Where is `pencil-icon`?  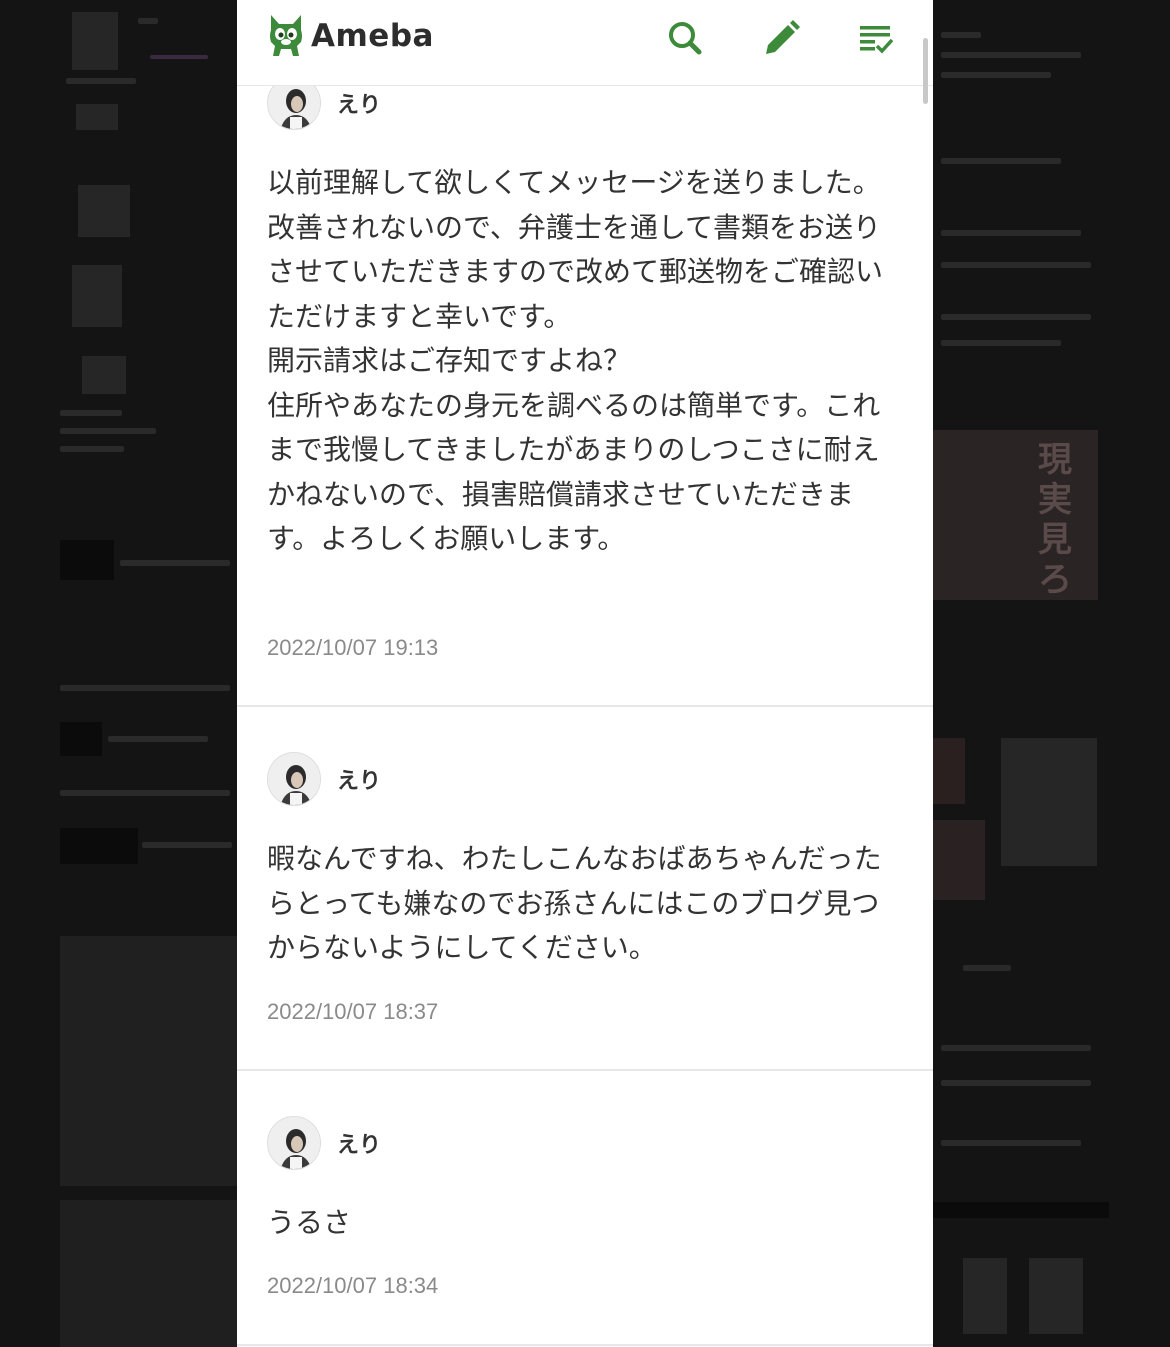
pencil-icon is located at coordinates (783, 37).